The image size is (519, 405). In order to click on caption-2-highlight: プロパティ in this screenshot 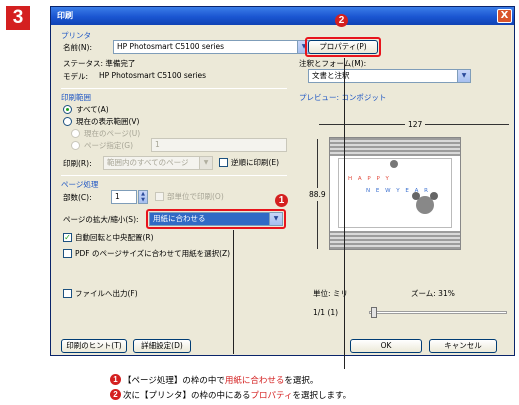, I will do `click(271, 396)`.